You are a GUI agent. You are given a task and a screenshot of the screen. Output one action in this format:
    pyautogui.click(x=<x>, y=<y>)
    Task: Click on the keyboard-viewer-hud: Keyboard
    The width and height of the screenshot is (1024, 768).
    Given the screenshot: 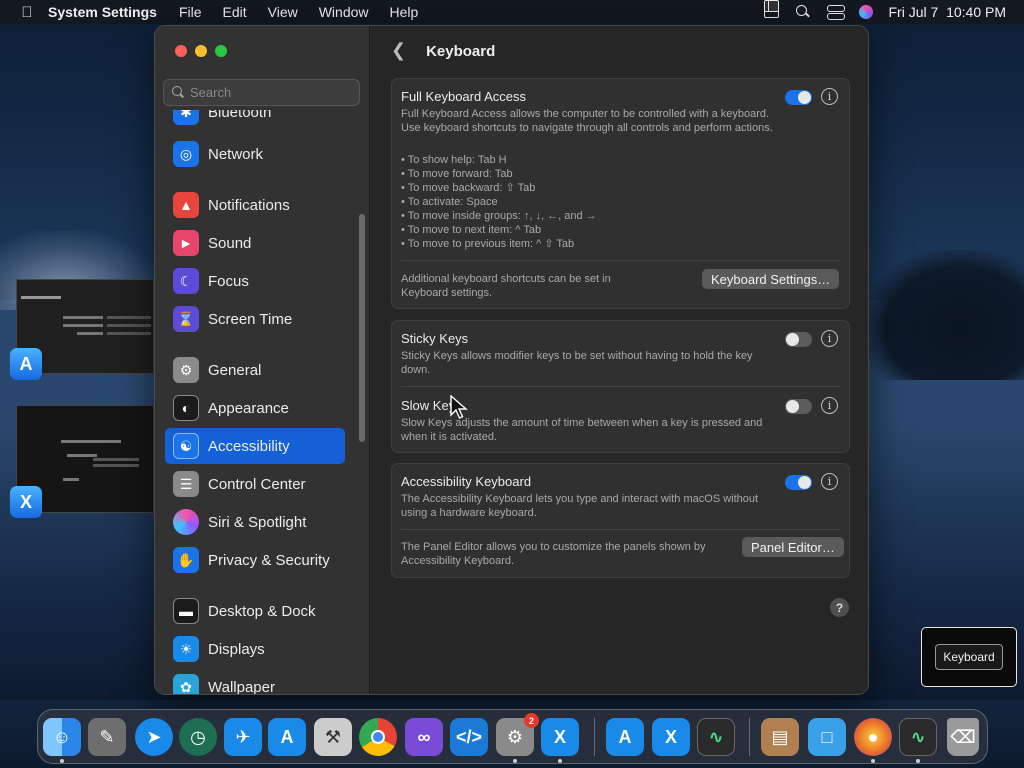 What is the action you would take?
    pyautogui.click(x=969, y=657)
    